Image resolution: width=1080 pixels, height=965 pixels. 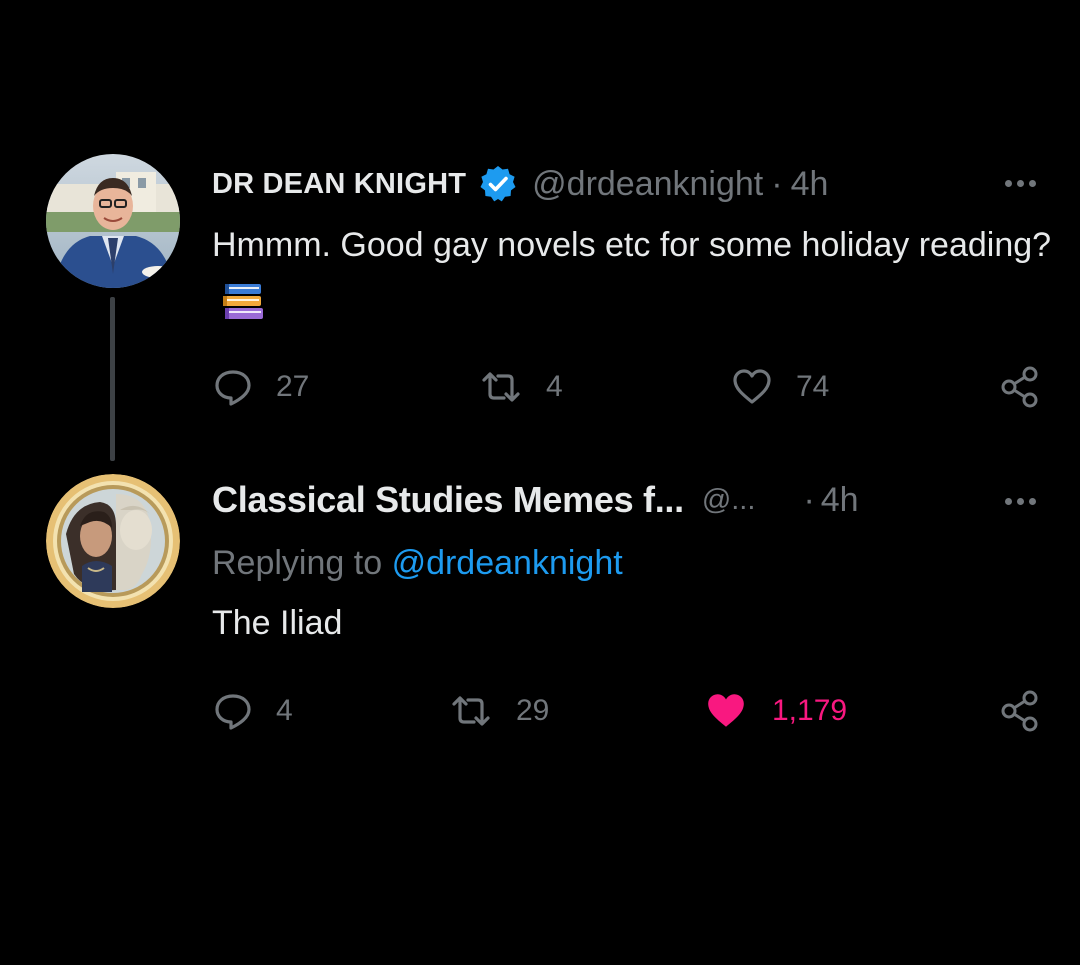 I want to click on user-handle: @drdeanknight, so click(x=647, y=184).